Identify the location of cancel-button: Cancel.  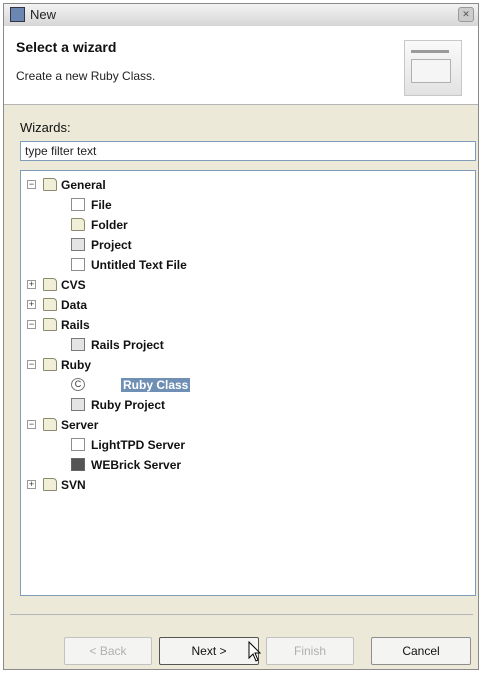
(421, 651).